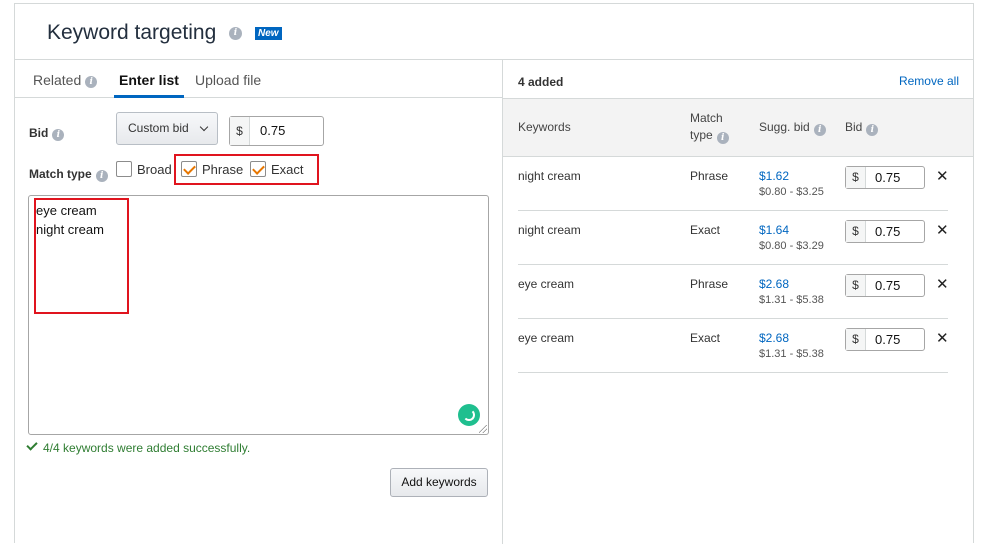 Image resolution: width=998 pixels, height=547 pixels. I want to click on table-header: Keywords Match type i Sugg. bid i Bid i, so click(738, 127).